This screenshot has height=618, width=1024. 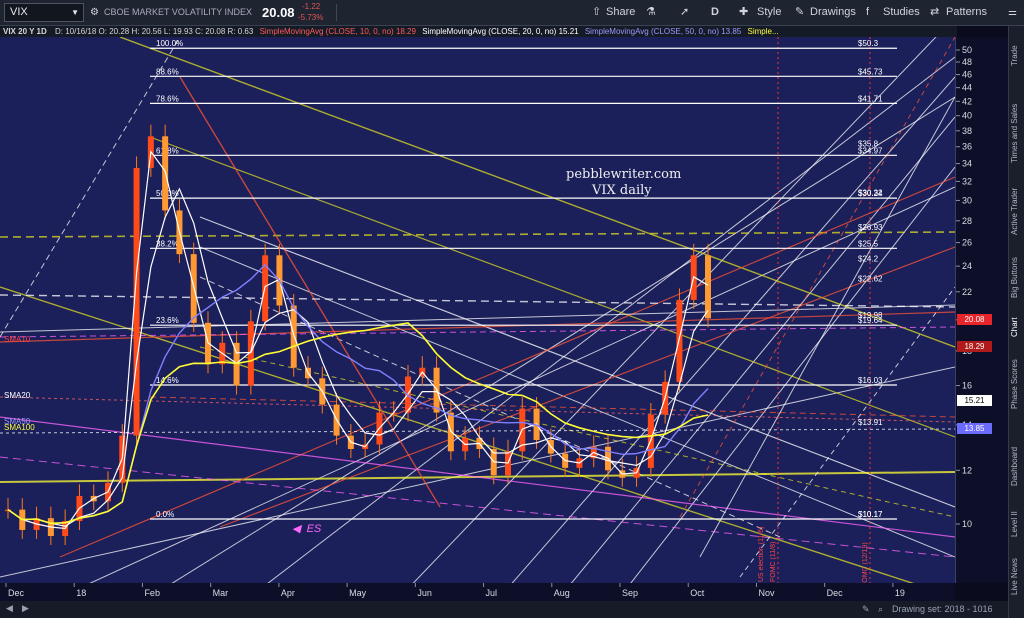 I want to click on divider, so click(x=336, y=12).